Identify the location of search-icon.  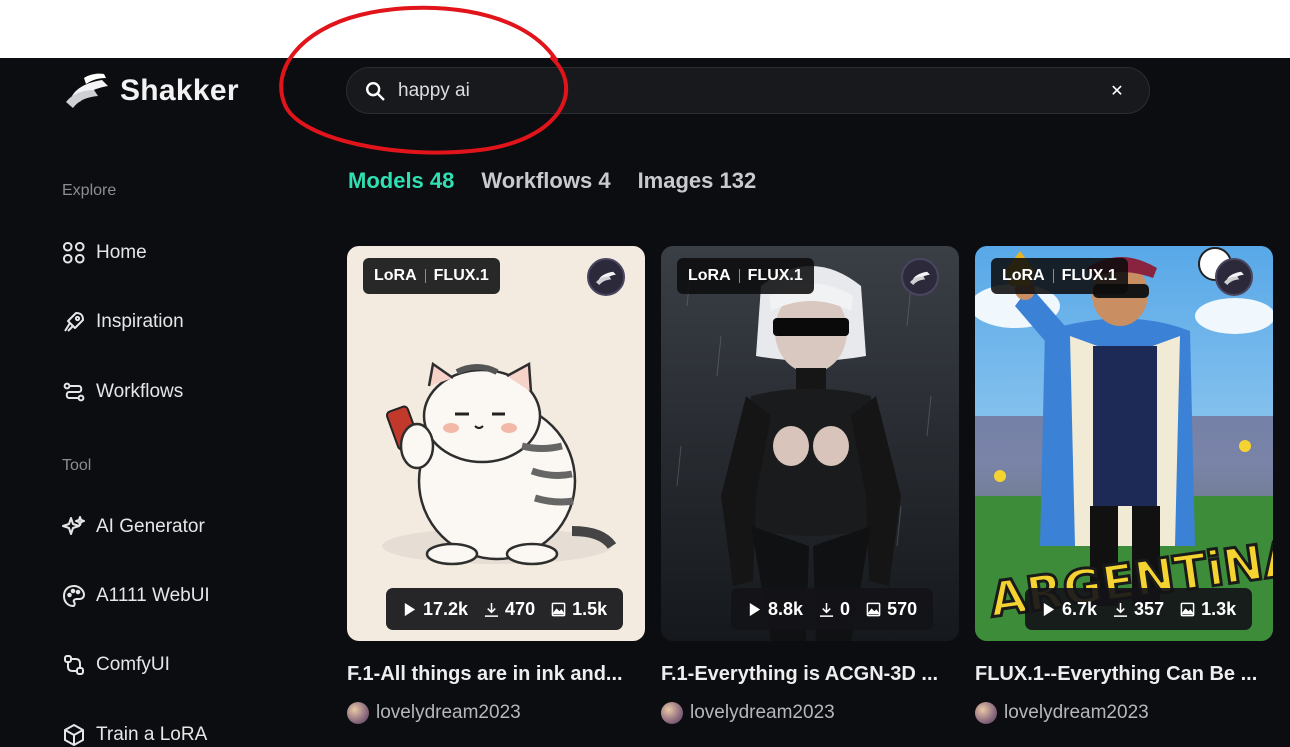
(375, 90).